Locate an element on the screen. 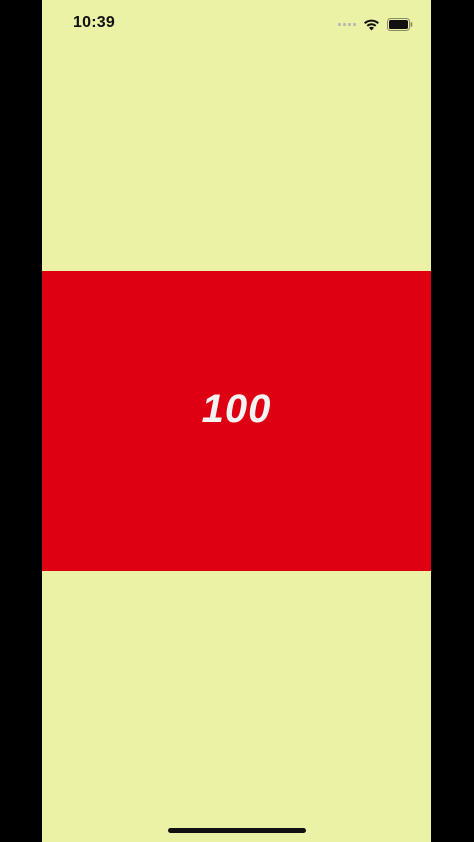 Image resolution: width=474 pixels, height=842 pixels. value-label: 100 is located at coordinates (236, 408).